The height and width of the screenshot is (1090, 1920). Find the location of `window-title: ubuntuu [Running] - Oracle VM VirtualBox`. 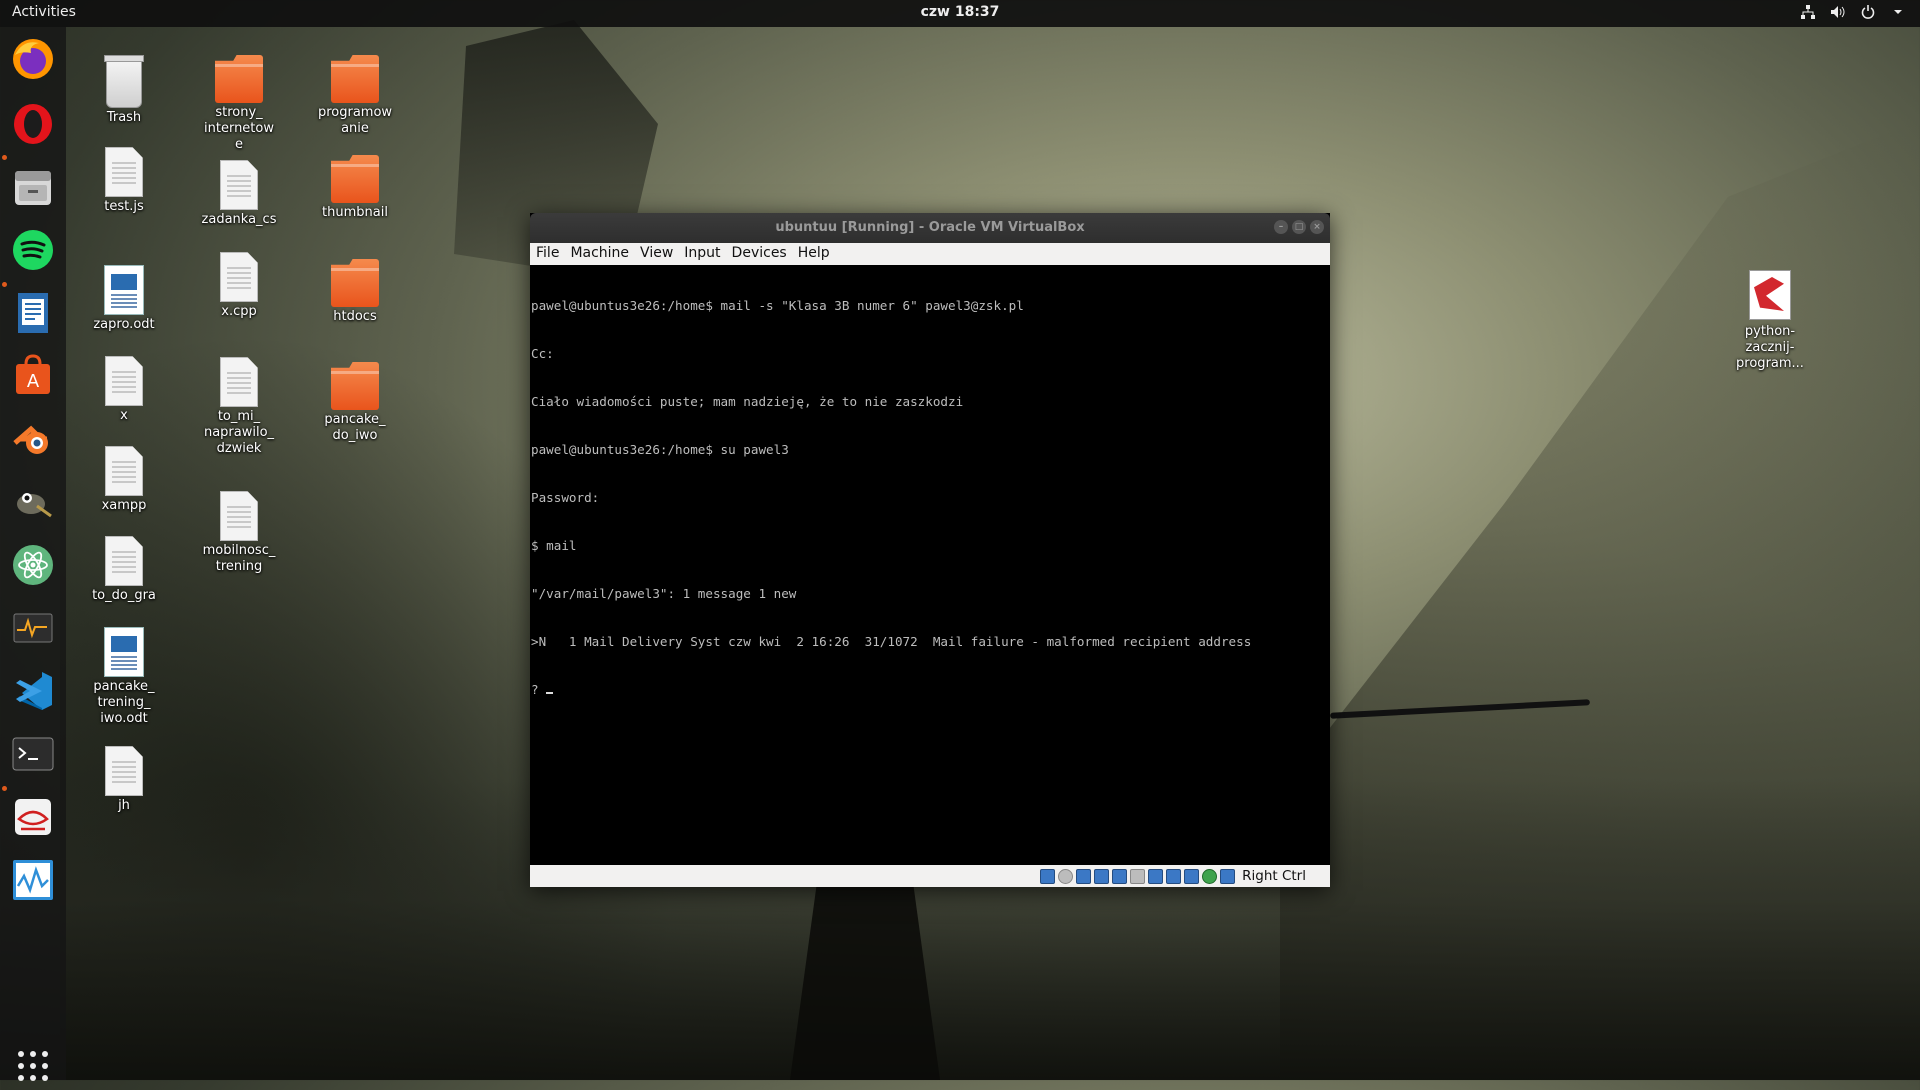

window-title: ubuntuu [Running] - Oracle VM VirtualBox is located at coordinates (930, 227).